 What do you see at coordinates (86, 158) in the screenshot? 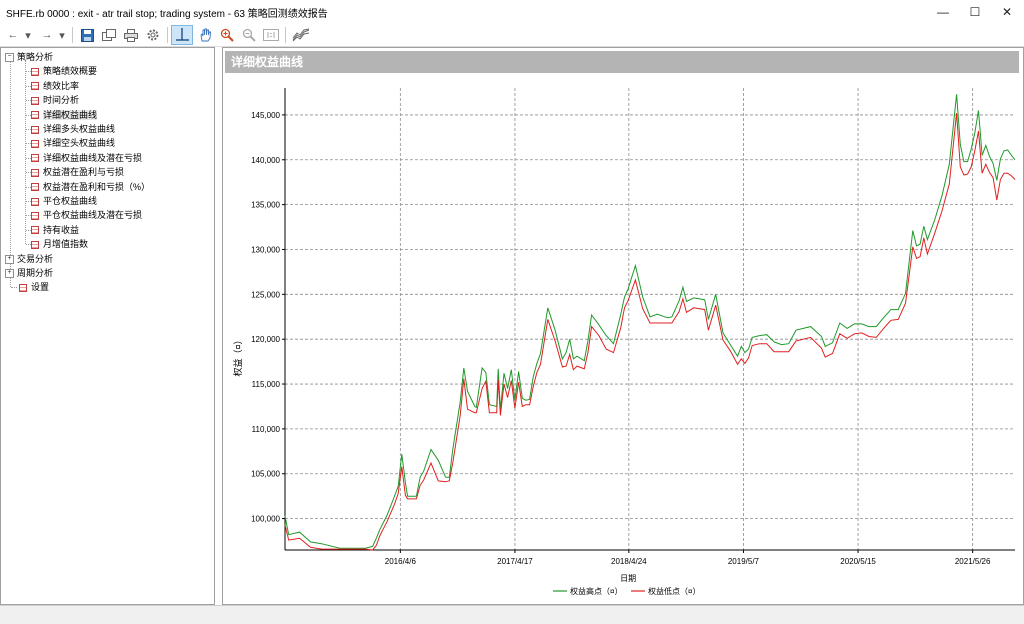
I see `tree-item: 详细权益曲线及潜在亏损` at bounding box center [86, 158].